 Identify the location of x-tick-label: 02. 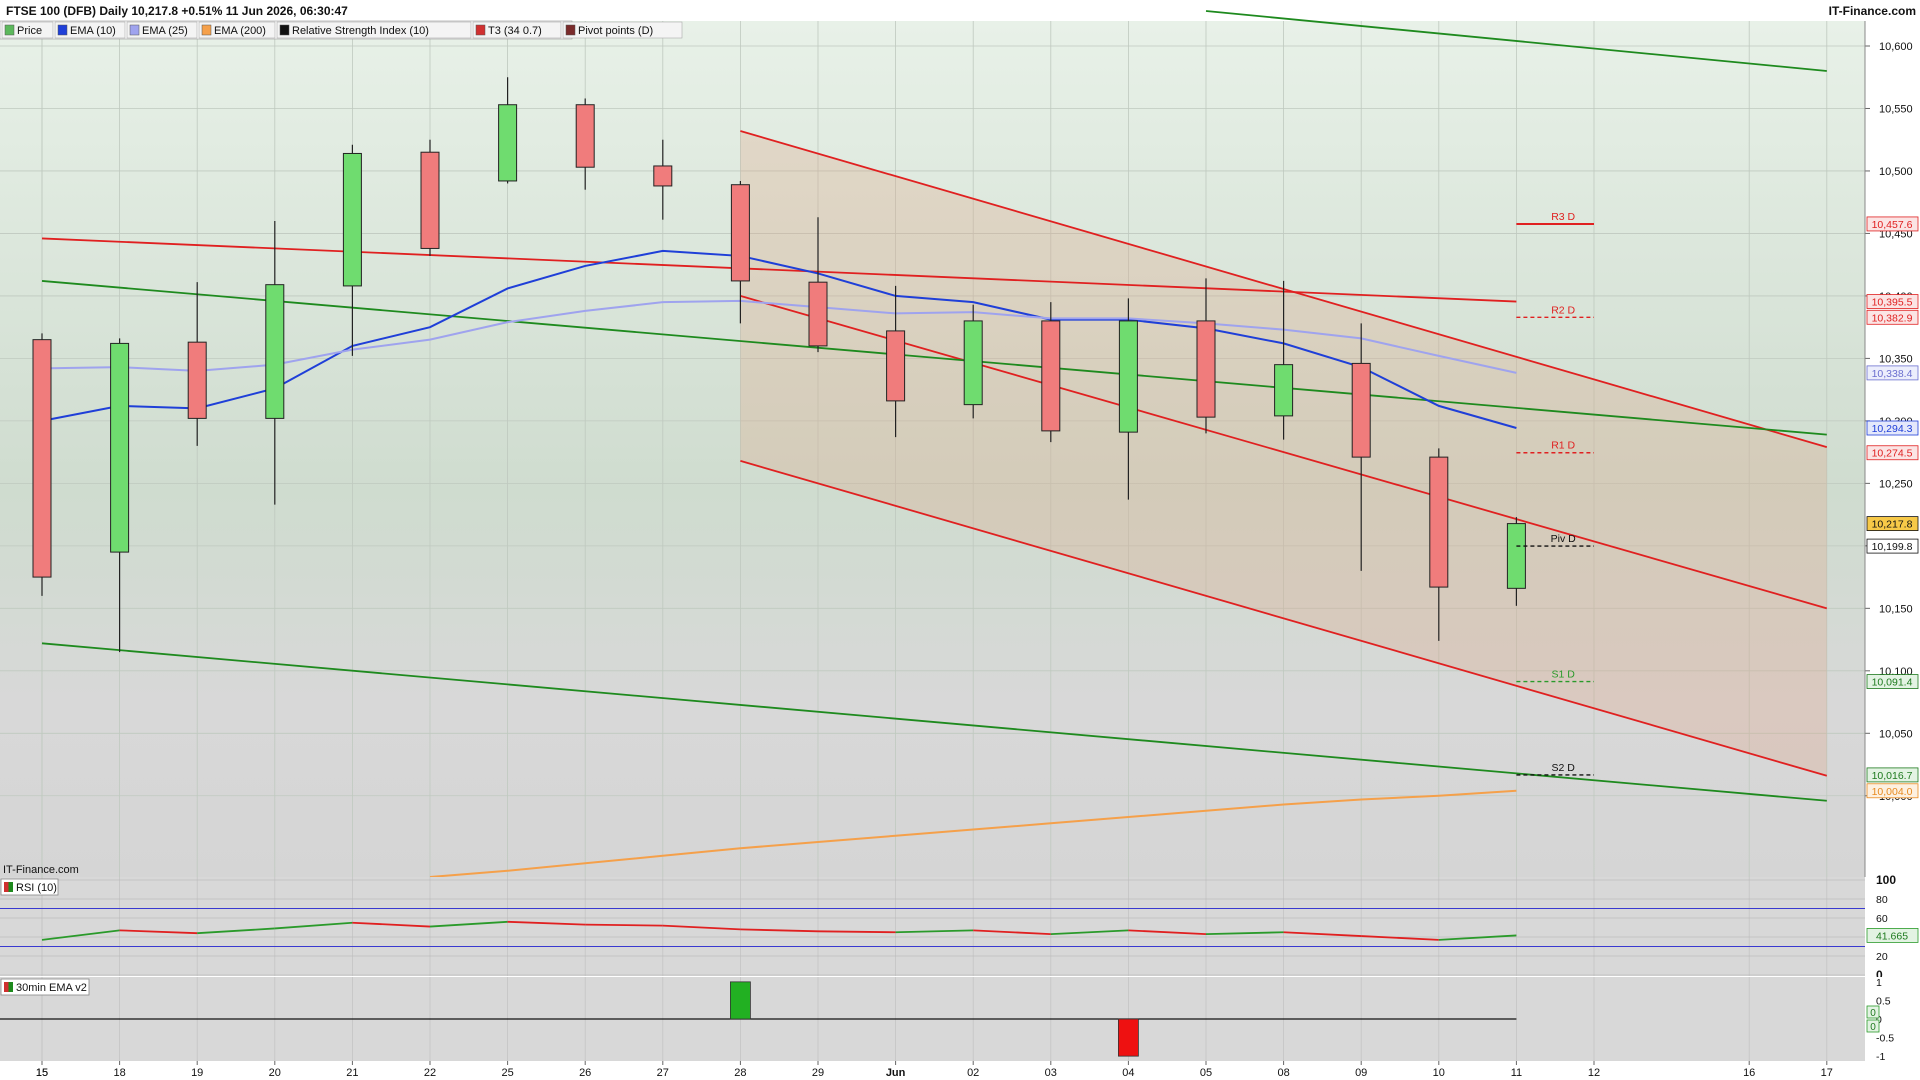
(973, 1073).